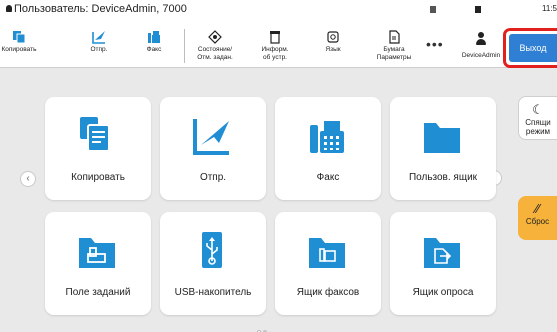 This screenshot has height=332, width=557. I want to click on toner-status-icon, so click(433, 9).